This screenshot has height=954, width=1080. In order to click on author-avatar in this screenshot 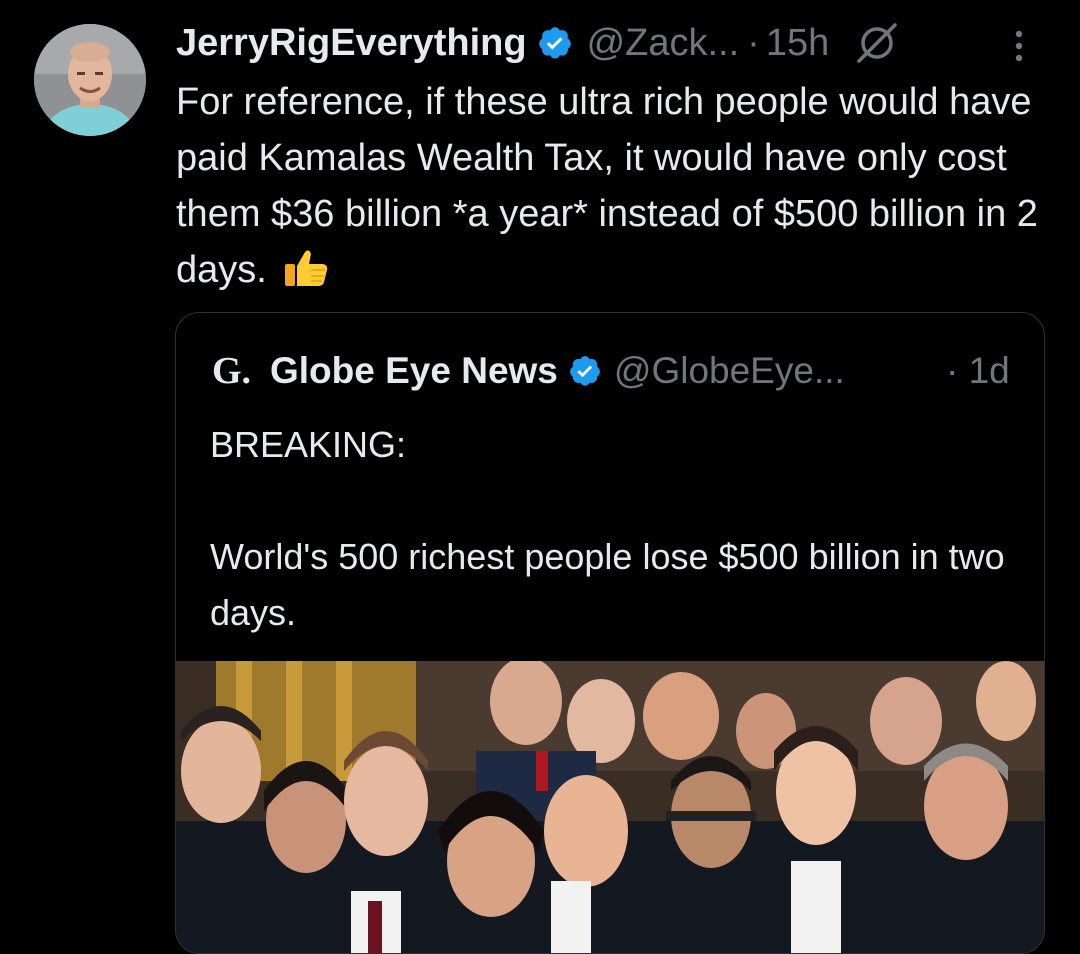, I will do `click(90, 80)`.